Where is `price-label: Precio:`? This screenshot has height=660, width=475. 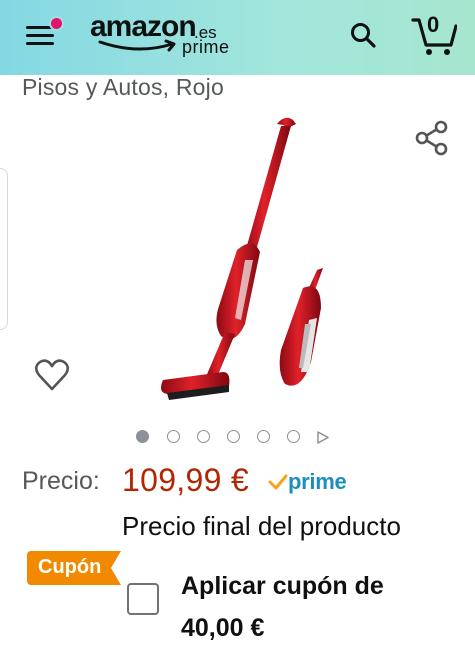 price-label: Precio: is located at coordinates (61, 481).